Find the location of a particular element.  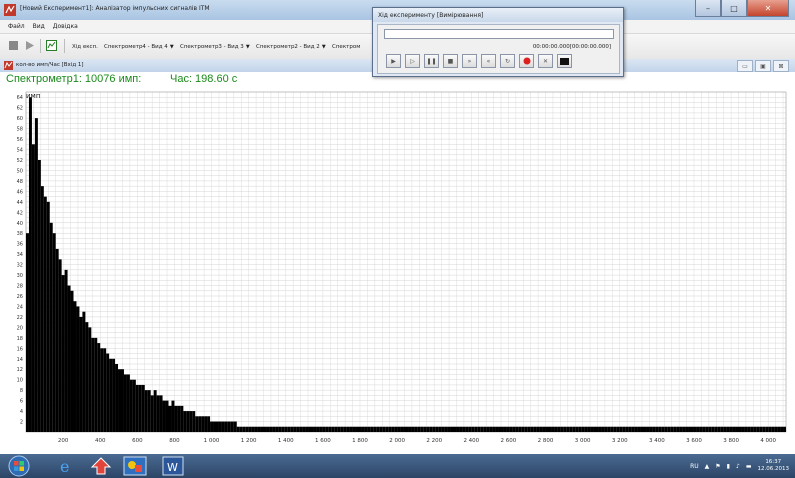

restore-down-button: ▭ is located at coordinates (745, 66).